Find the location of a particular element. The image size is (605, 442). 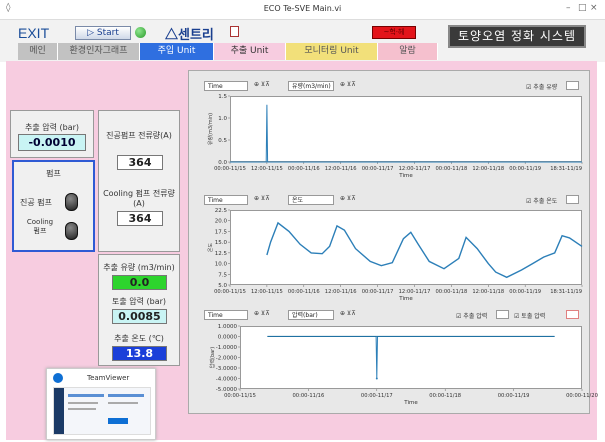

chart2-ytick-label: 7.5 is located at coordinates (222, 275).